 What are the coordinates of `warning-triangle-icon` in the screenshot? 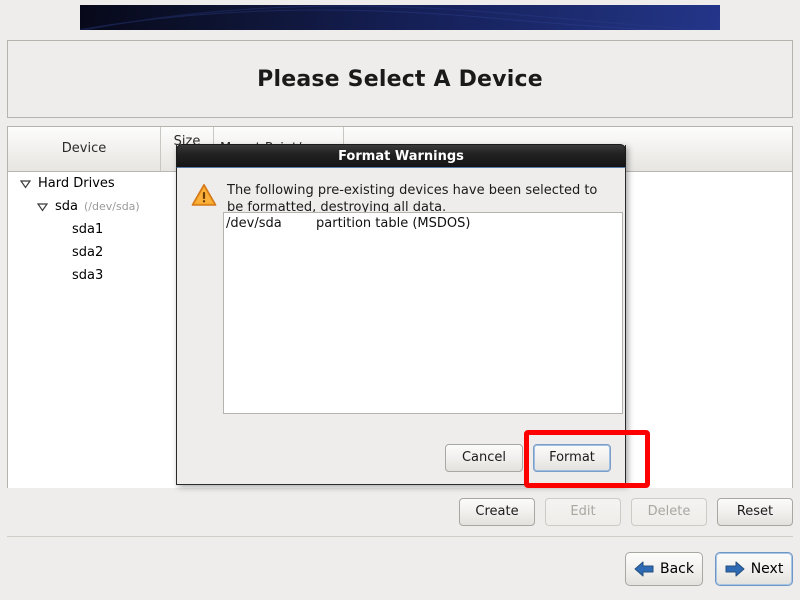 It's located at (204, 199).